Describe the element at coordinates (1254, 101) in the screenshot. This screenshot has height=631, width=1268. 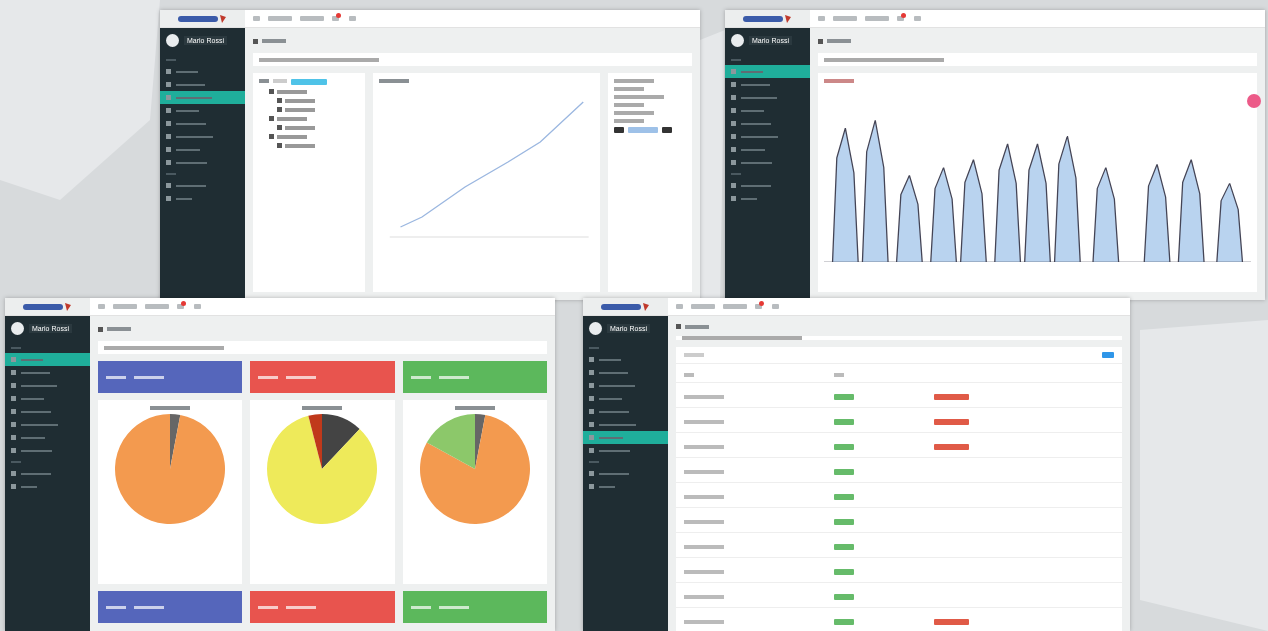
I see `floating-button` at that location.